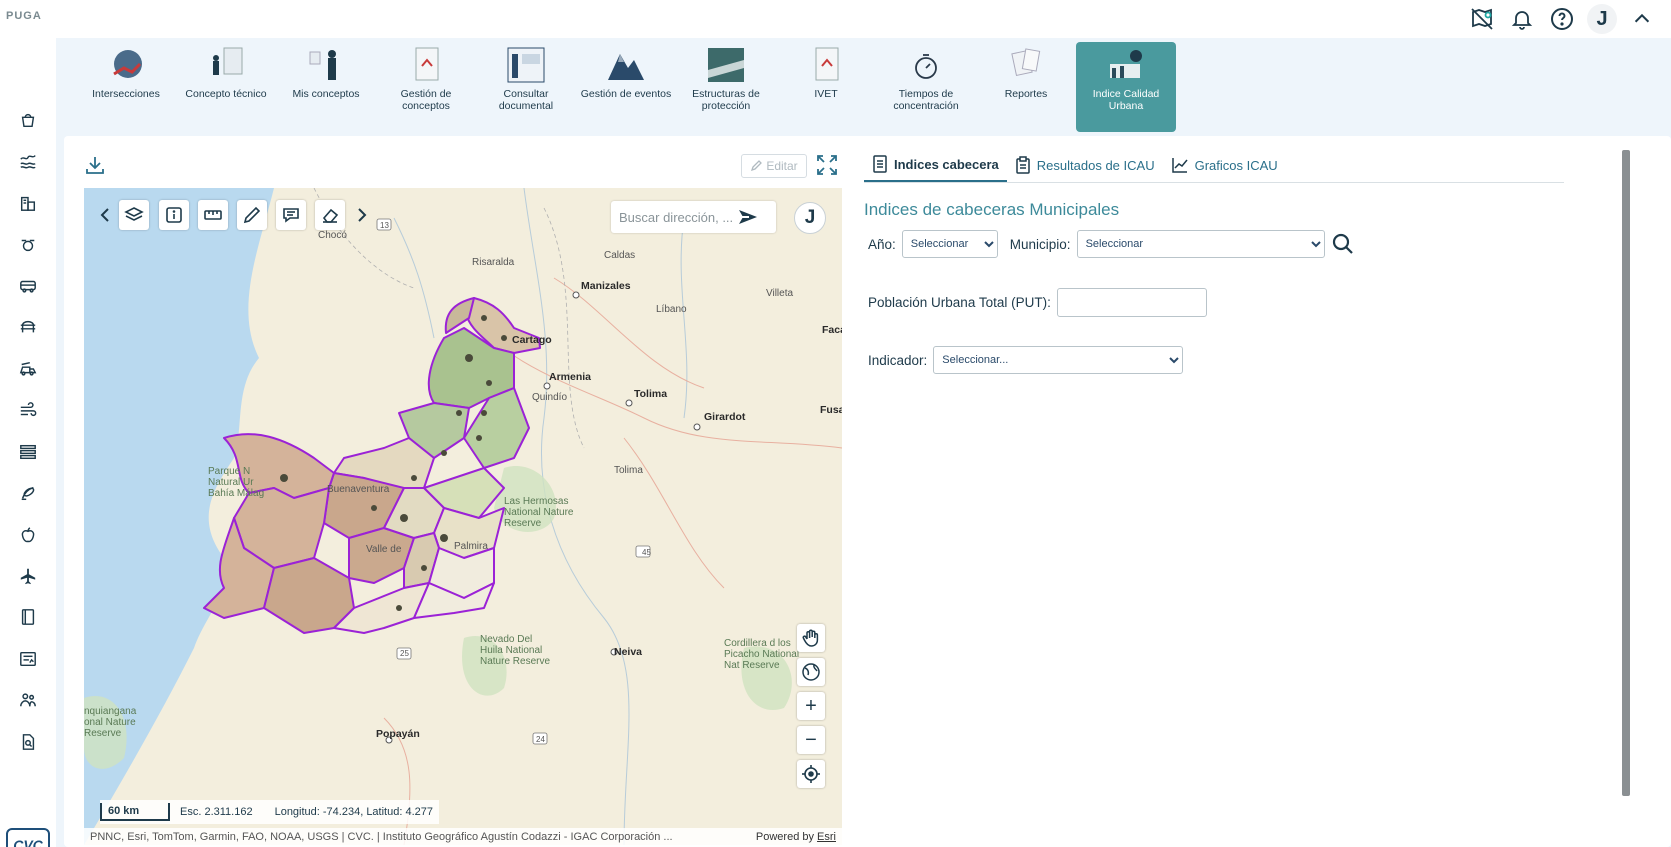 The image size is (1671, 847). What do you see at coordinates (126, 94) in the screenshot?
I see `module-label: Intersecciones` at bounding box center [126, 94].